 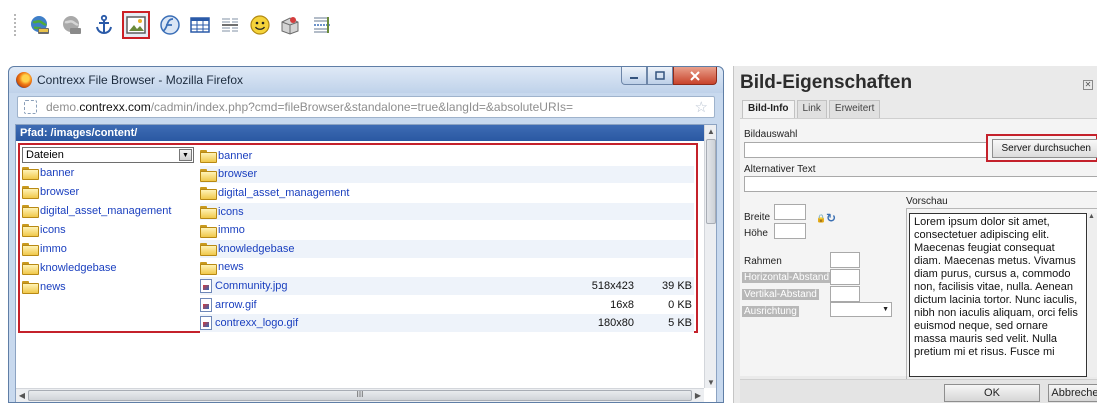 What do you see at coordinates (861, 309) in the screenshot?
I see `align-select: ▼` at bounding box center [861, 309].